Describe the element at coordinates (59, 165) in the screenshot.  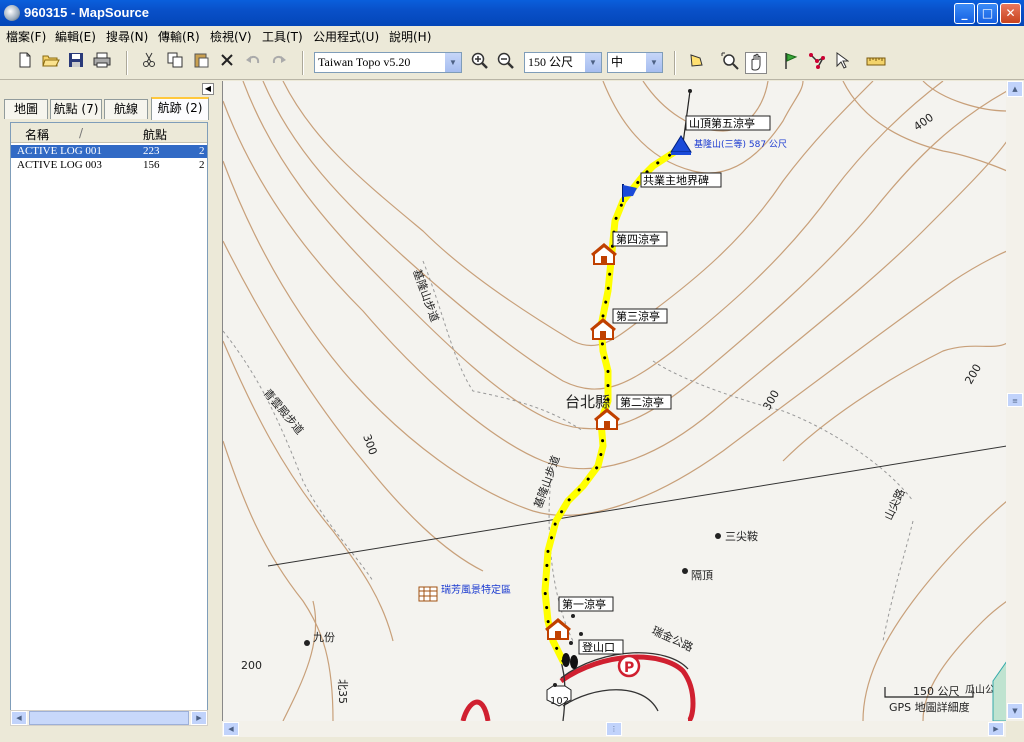
I see `track-name: ACTIVE LOG 003` at that location.